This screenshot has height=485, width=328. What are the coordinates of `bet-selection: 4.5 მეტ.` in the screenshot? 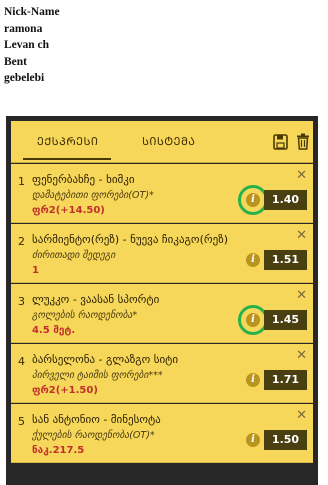 It's located at (54, 330).